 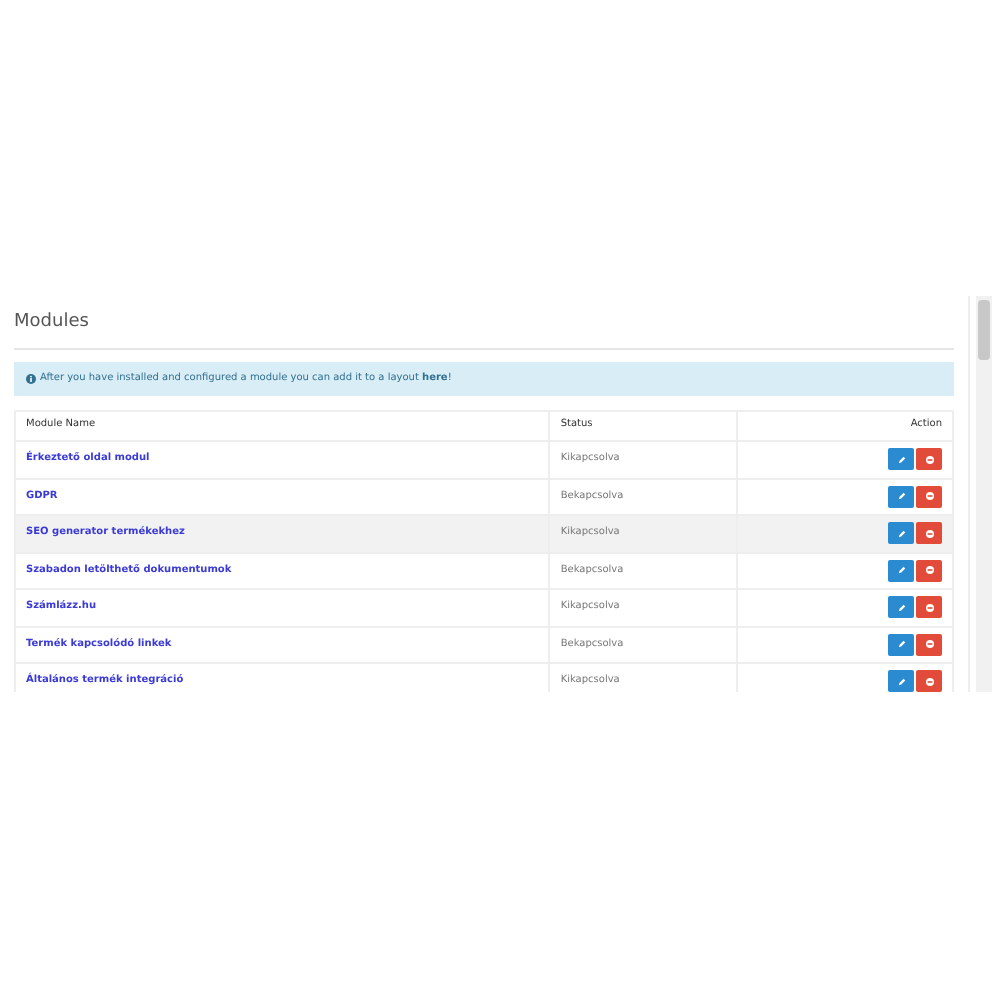 What do you see at coordinates (484, 325) in the screenshot?
I see `panel-title: Modules` at bounding box center [484, 325].